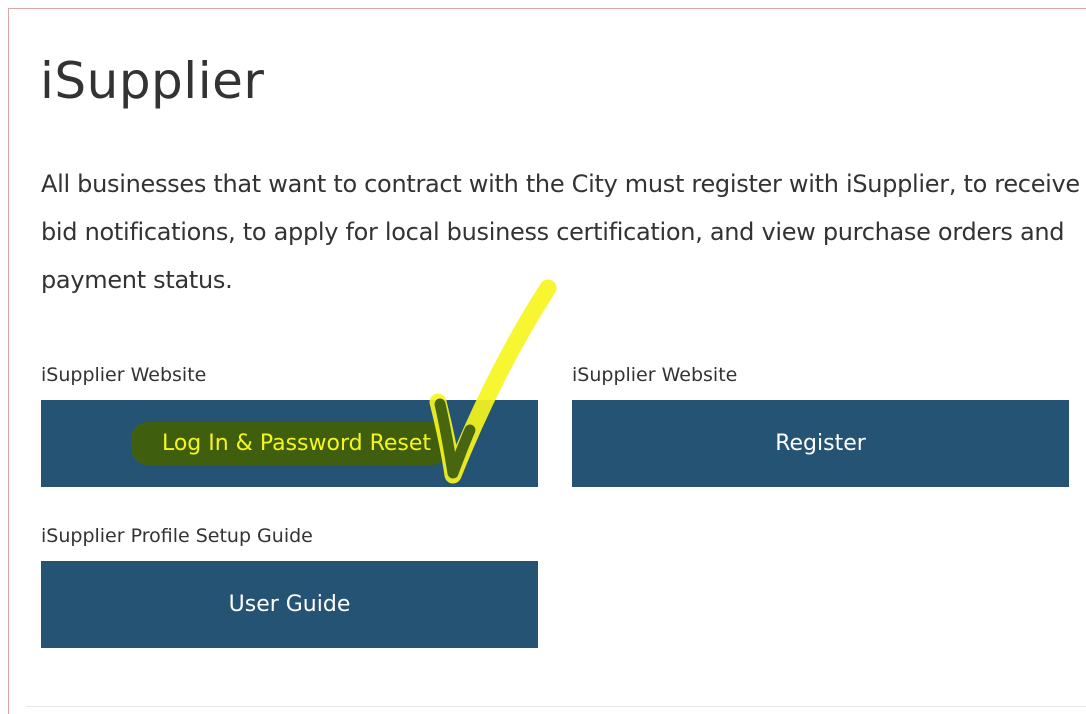  What do you see at coordinates (124, 375) in the screenshot?
I see `login-section-label: iSupplier Website` at bounding box center [124, 375].